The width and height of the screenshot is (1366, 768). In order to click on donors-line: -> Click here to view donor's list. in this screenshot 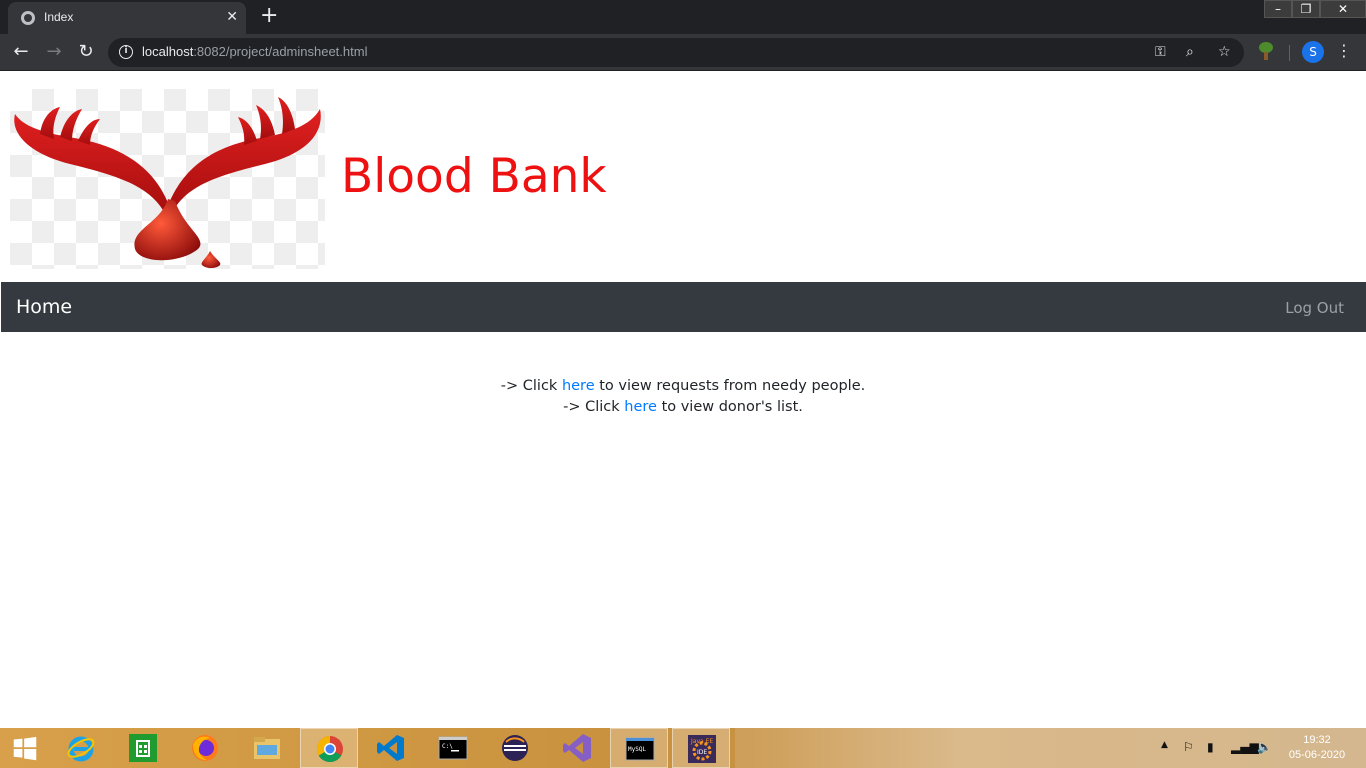, I will do `click(683, 407)`.